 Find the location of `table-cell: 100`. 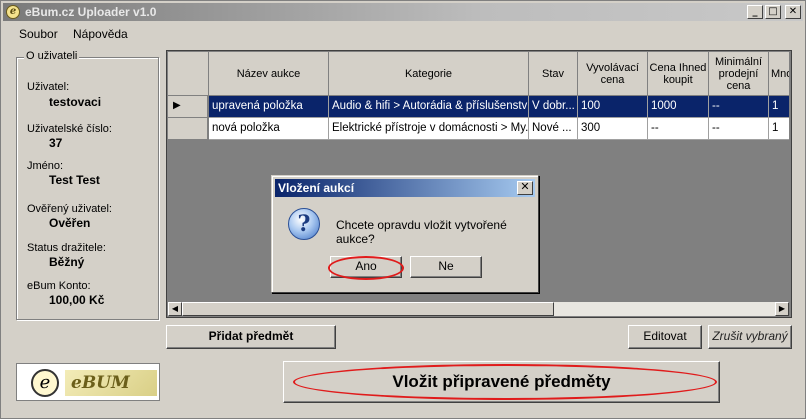

table-cell: 100 is located at coordinates (613, 107).